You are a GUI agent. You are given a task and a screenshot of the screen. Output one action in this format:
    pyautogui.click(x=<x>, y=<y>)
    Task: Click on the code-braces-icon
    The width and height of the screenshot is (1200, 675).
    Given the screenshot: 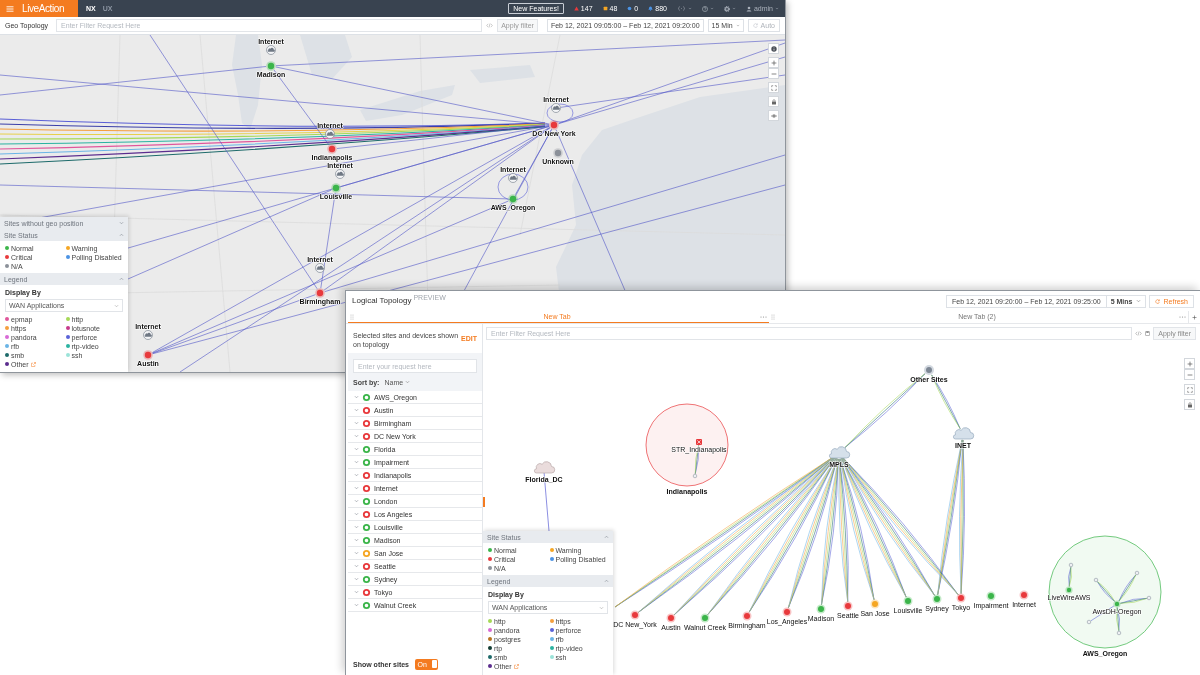 What is the action you would take?
    pyautogui.click(x=681, y=8)
    